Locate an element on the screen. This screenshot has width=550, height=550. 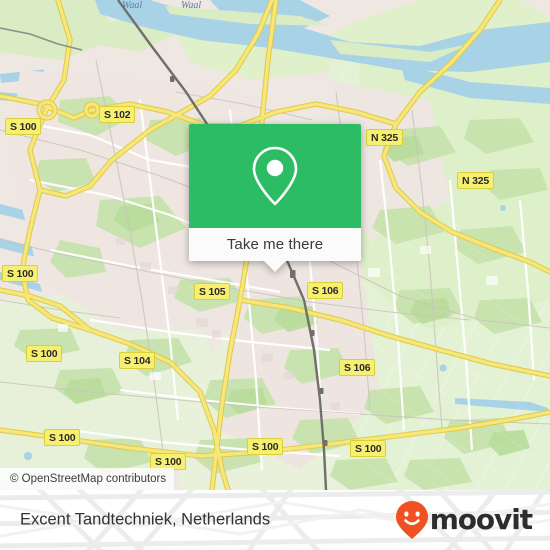
location-popup-card: Take me there is located at coordinates (275, 198).